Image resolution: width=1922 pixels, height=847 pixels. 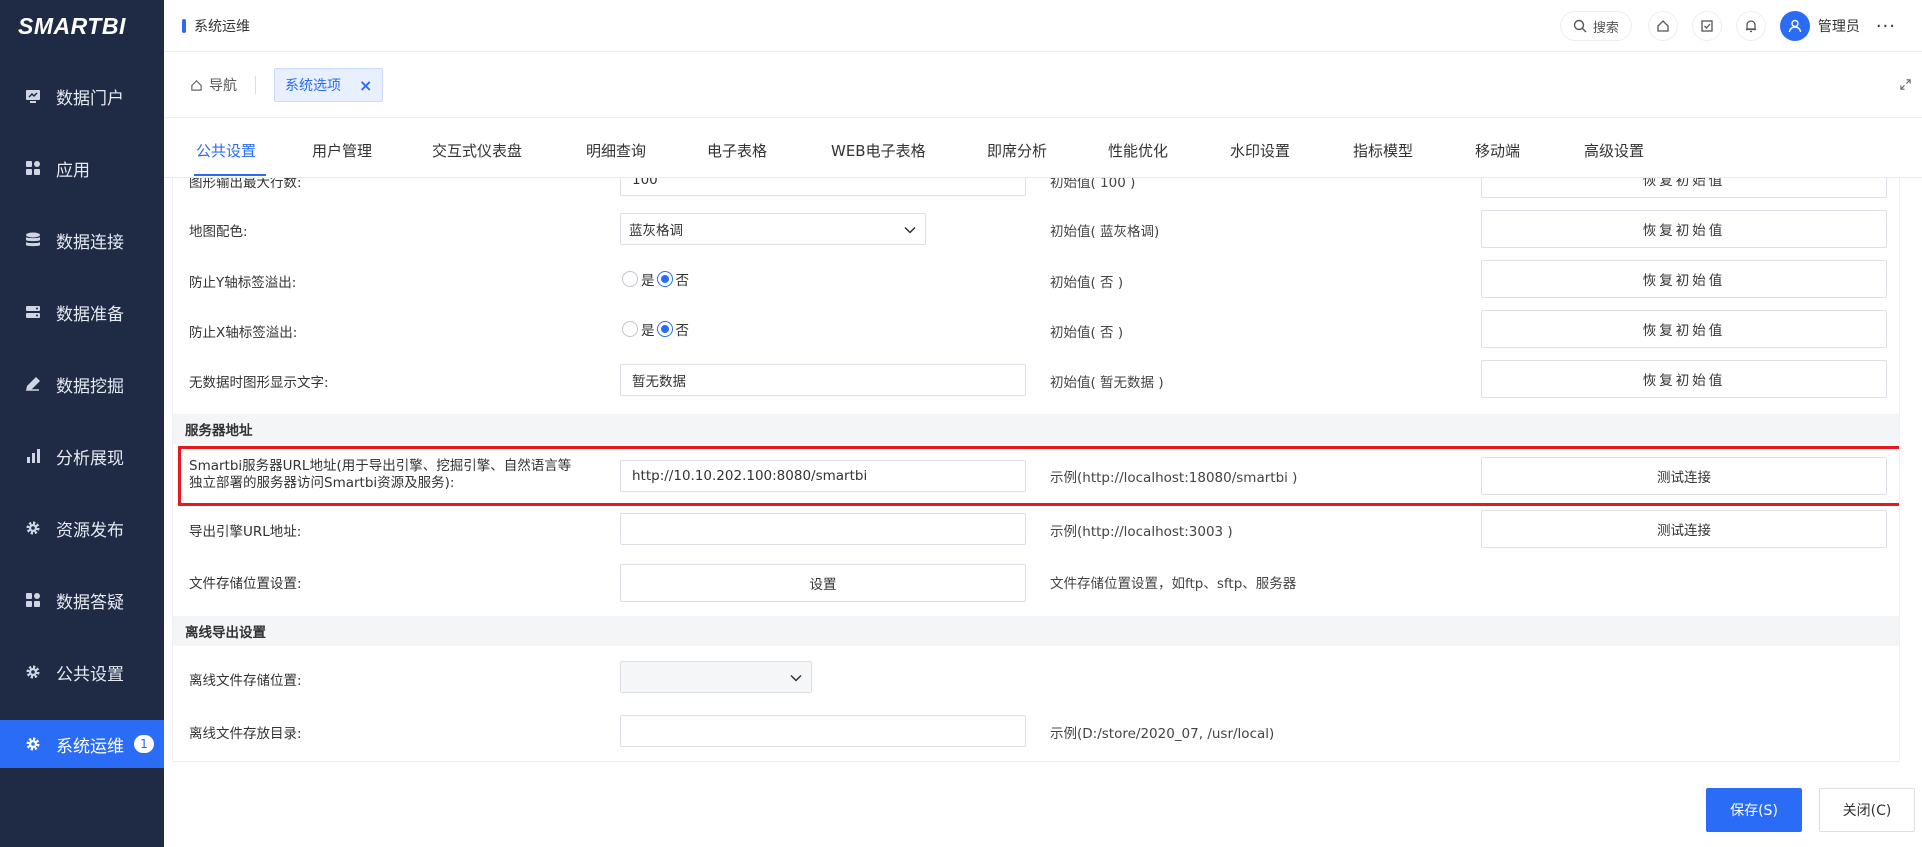 I want to click on title-marker, so click(x=184, y=25).